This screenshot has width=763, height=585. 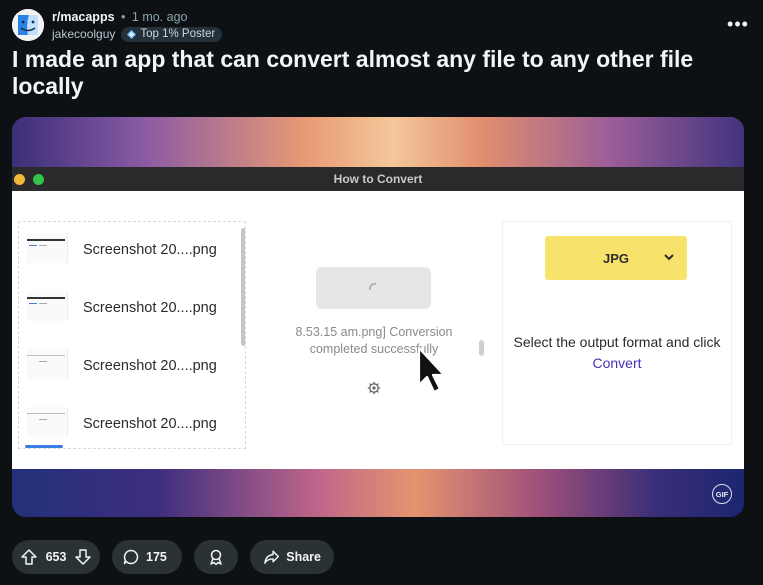 What do you see at coordinates (29, 557) in the screenshot?
I see `upvote-icon` at bounding box center [29, 557].